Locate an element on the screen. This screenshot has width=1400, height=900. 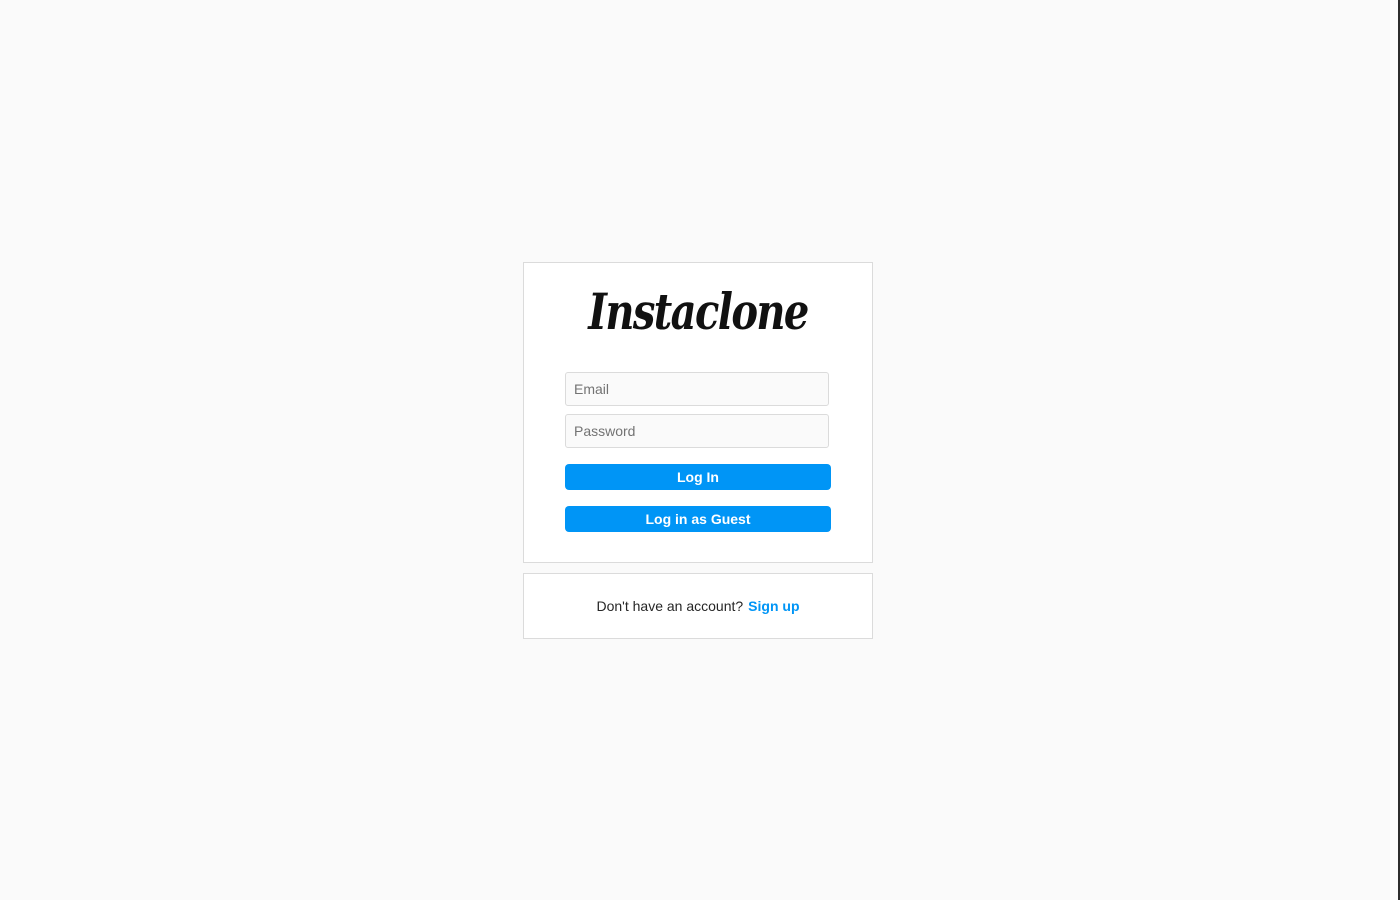
guest-login-button: Log in as Guest is located at coordinates (698, 519).